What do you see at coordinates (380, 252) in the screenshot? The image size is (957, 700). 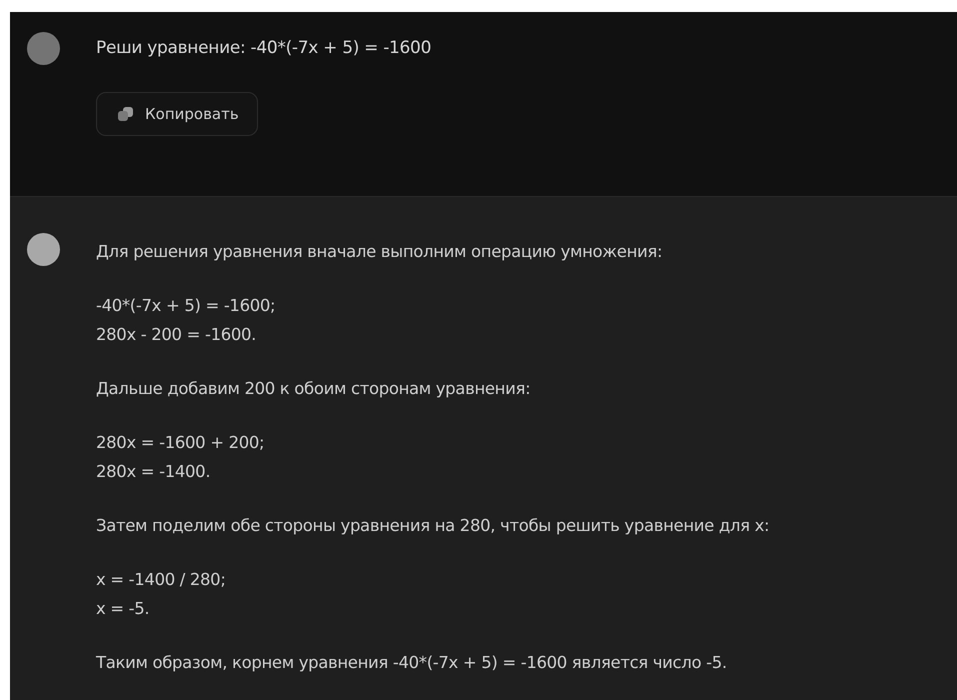 I see `text-line: Для решения уравнения вначале выполним операцию умножения:` at bounding box center [380, 252].